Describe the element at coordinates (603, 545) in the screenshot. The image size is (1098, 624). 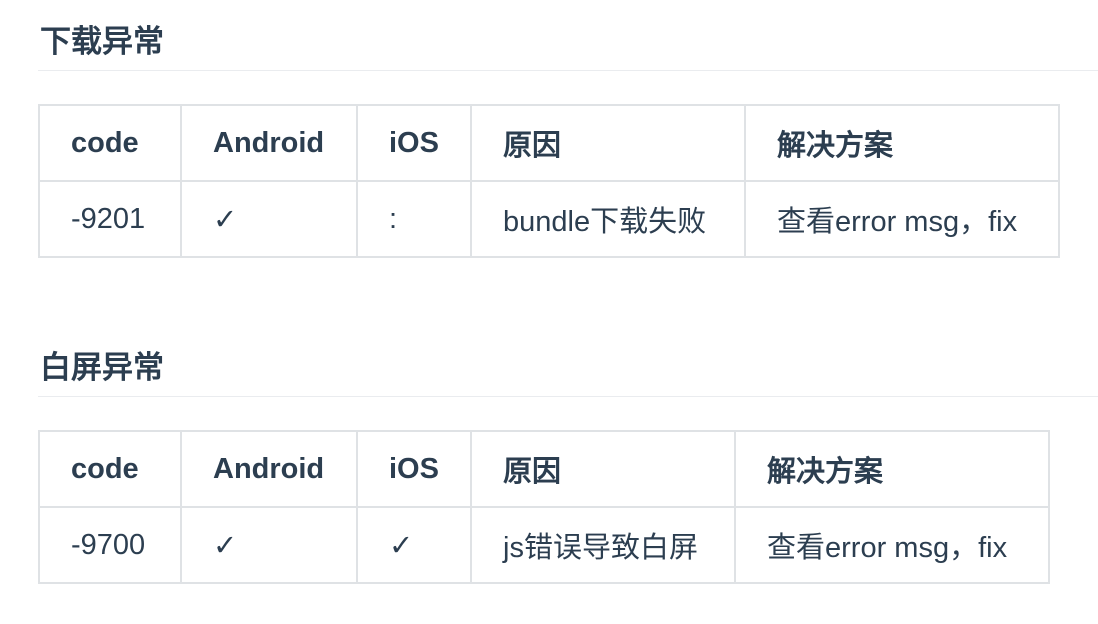
I see `cell-reason: js错误导致白屏` at that location.